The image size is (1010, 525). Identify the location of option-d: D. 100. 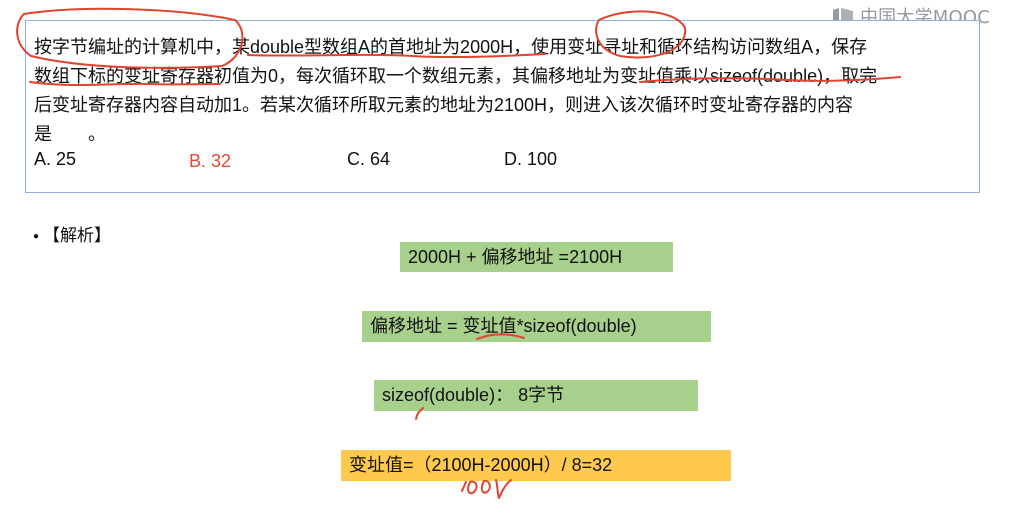
(531, 159).